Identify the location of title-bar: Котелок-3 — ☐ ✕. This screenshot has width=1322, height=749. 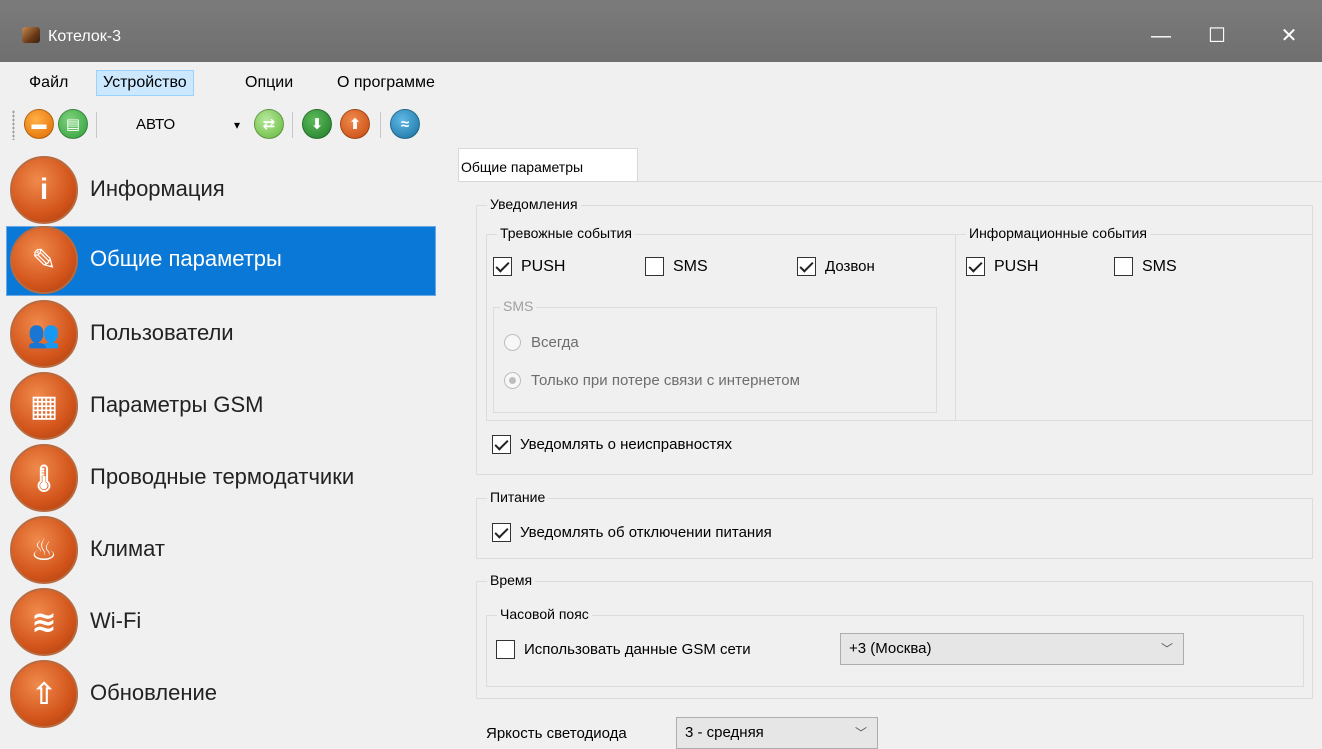
(661, 31).